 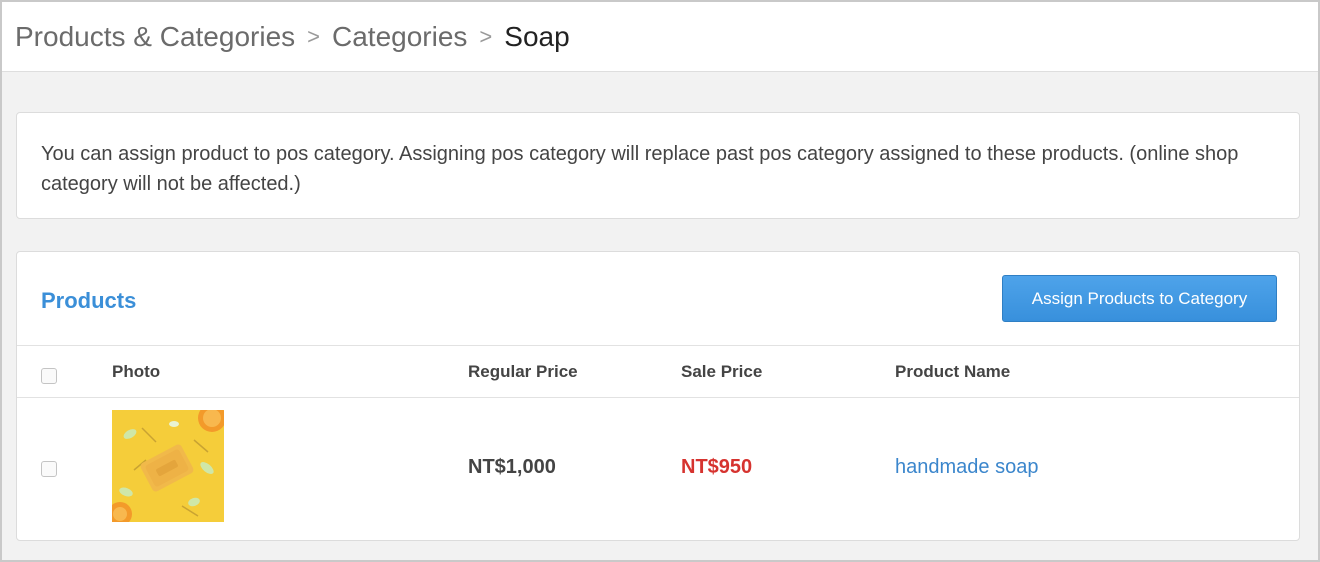 I want to click on soap-product-image, so click(x=168, y=466).